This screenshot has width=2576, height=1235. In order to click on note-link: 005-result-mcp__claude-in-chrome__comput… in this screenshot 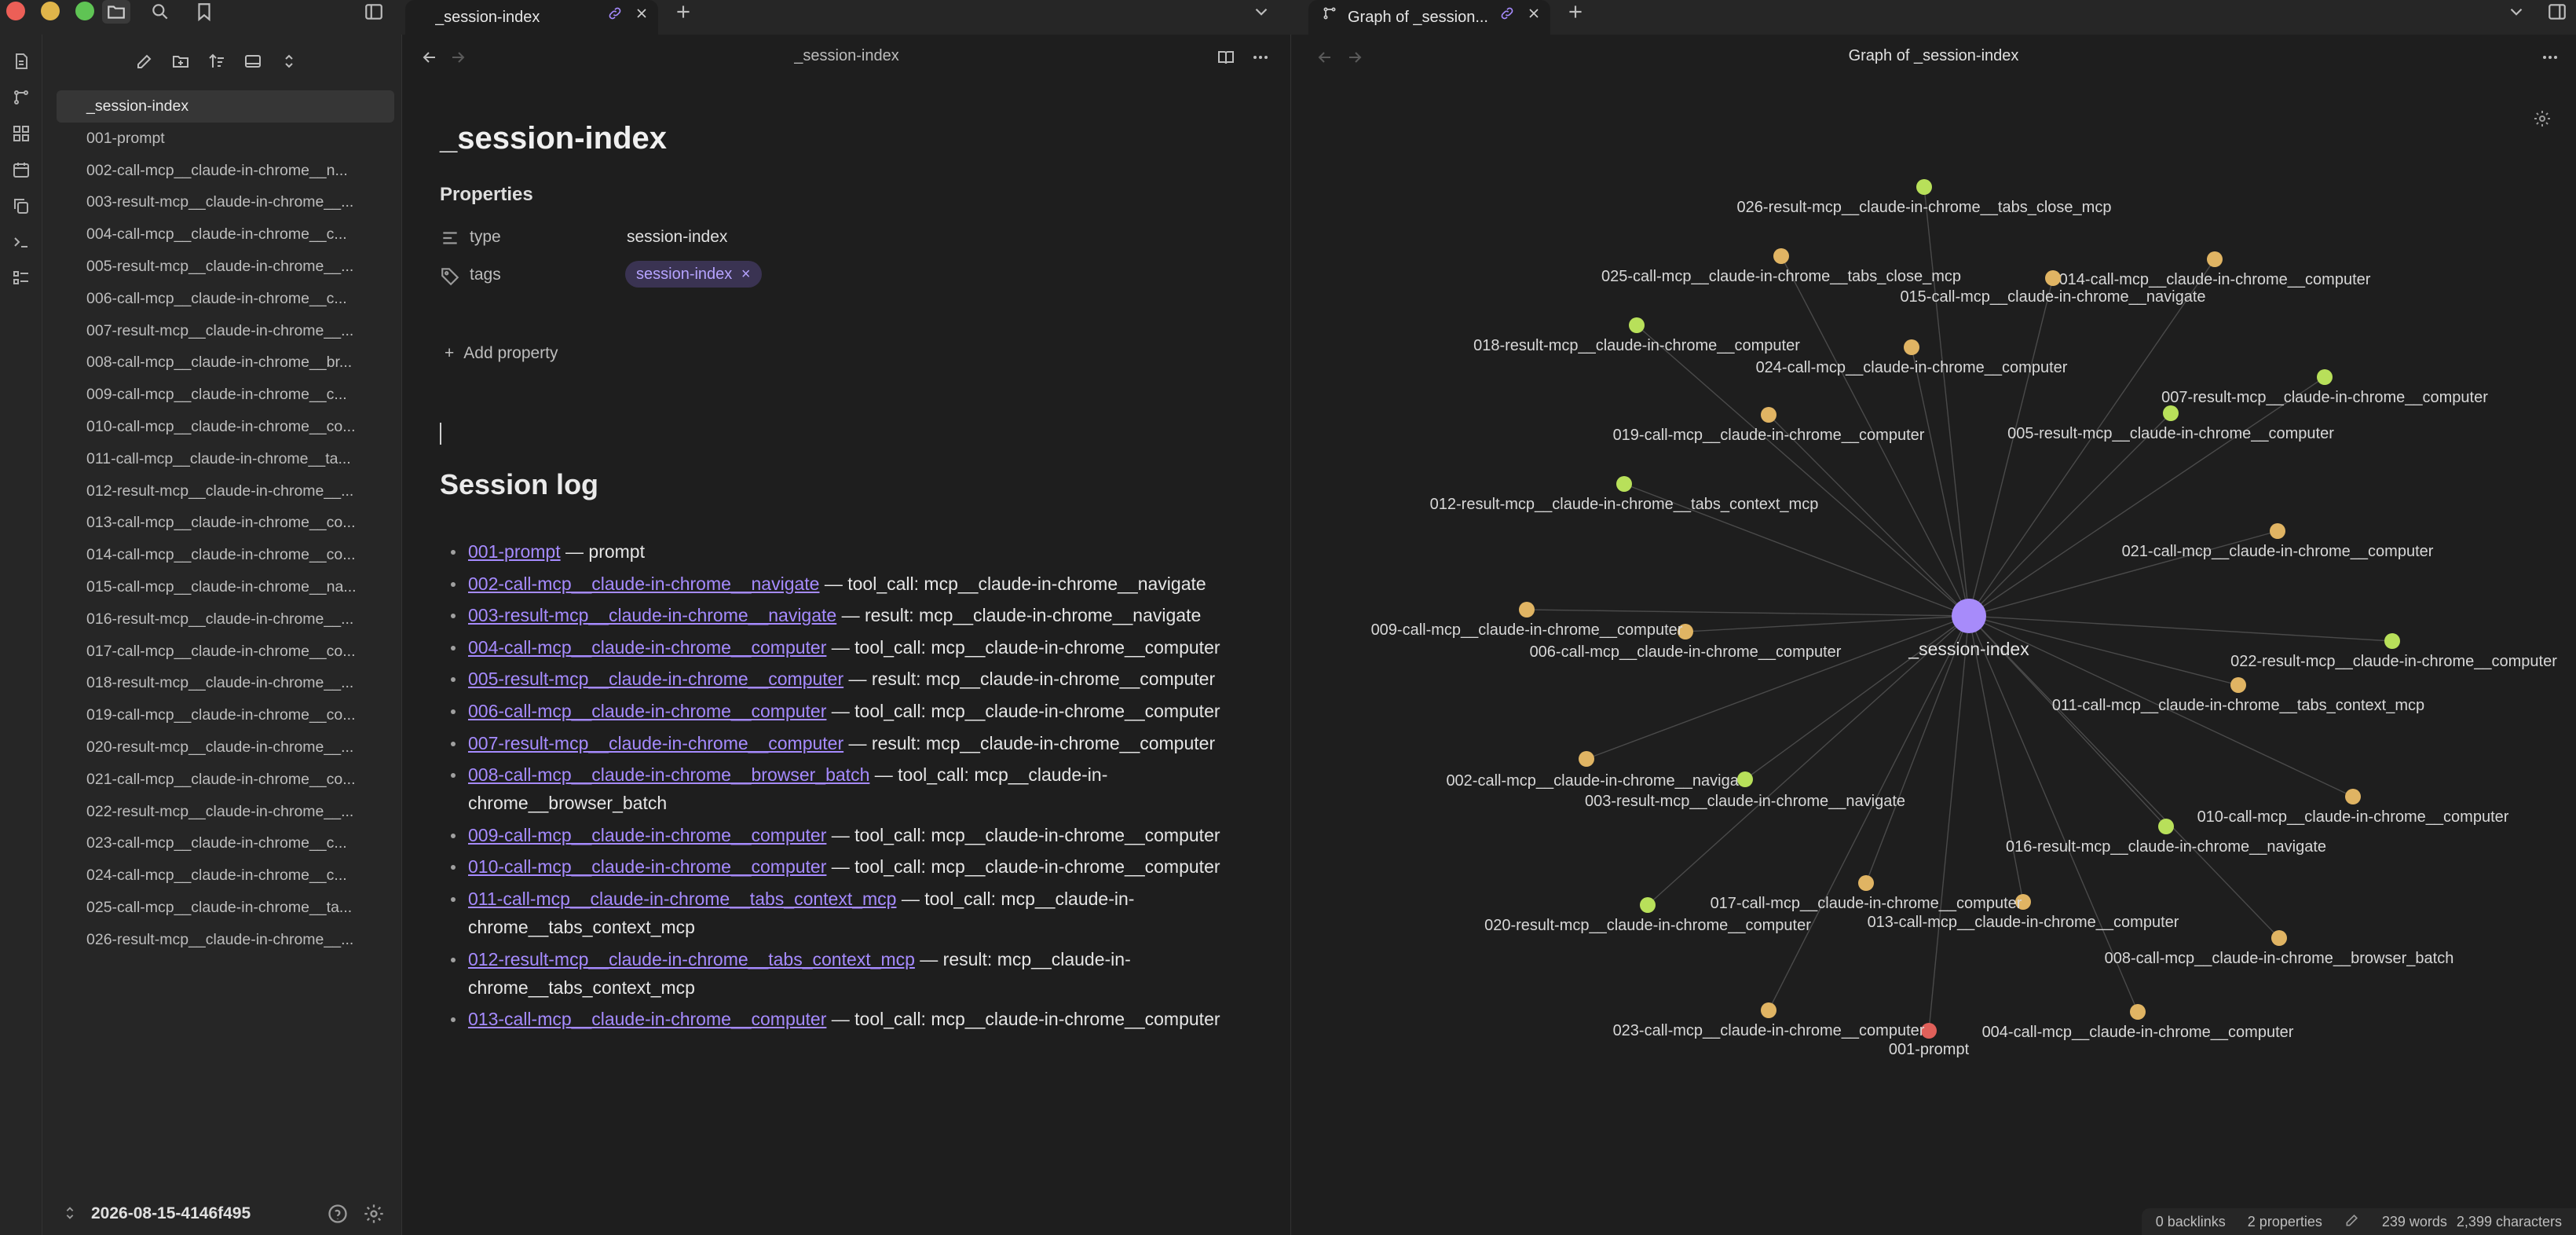, I will do `click(656, 679)`.